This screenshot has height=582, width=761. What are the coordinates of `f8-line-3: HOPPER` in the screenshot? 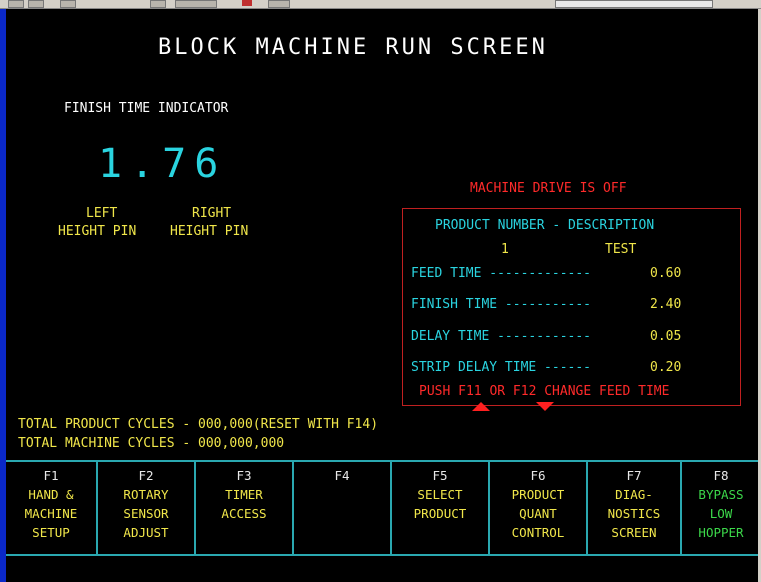 It's located at (721, 532).